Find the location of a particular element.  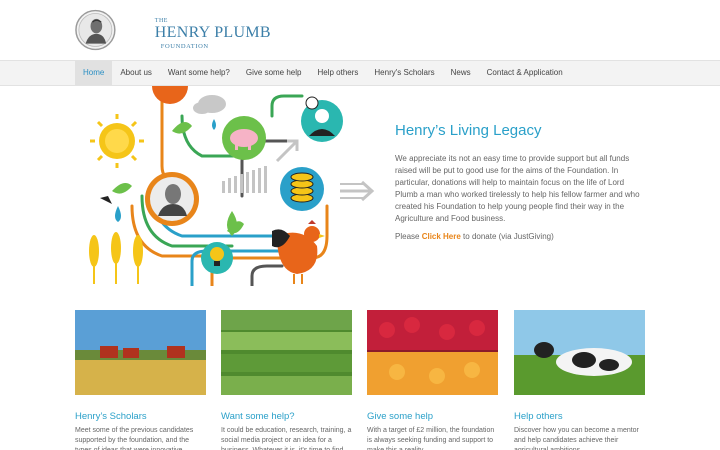

hero-title: Henry’s Living Legacy is located at coordinates (468, 130).